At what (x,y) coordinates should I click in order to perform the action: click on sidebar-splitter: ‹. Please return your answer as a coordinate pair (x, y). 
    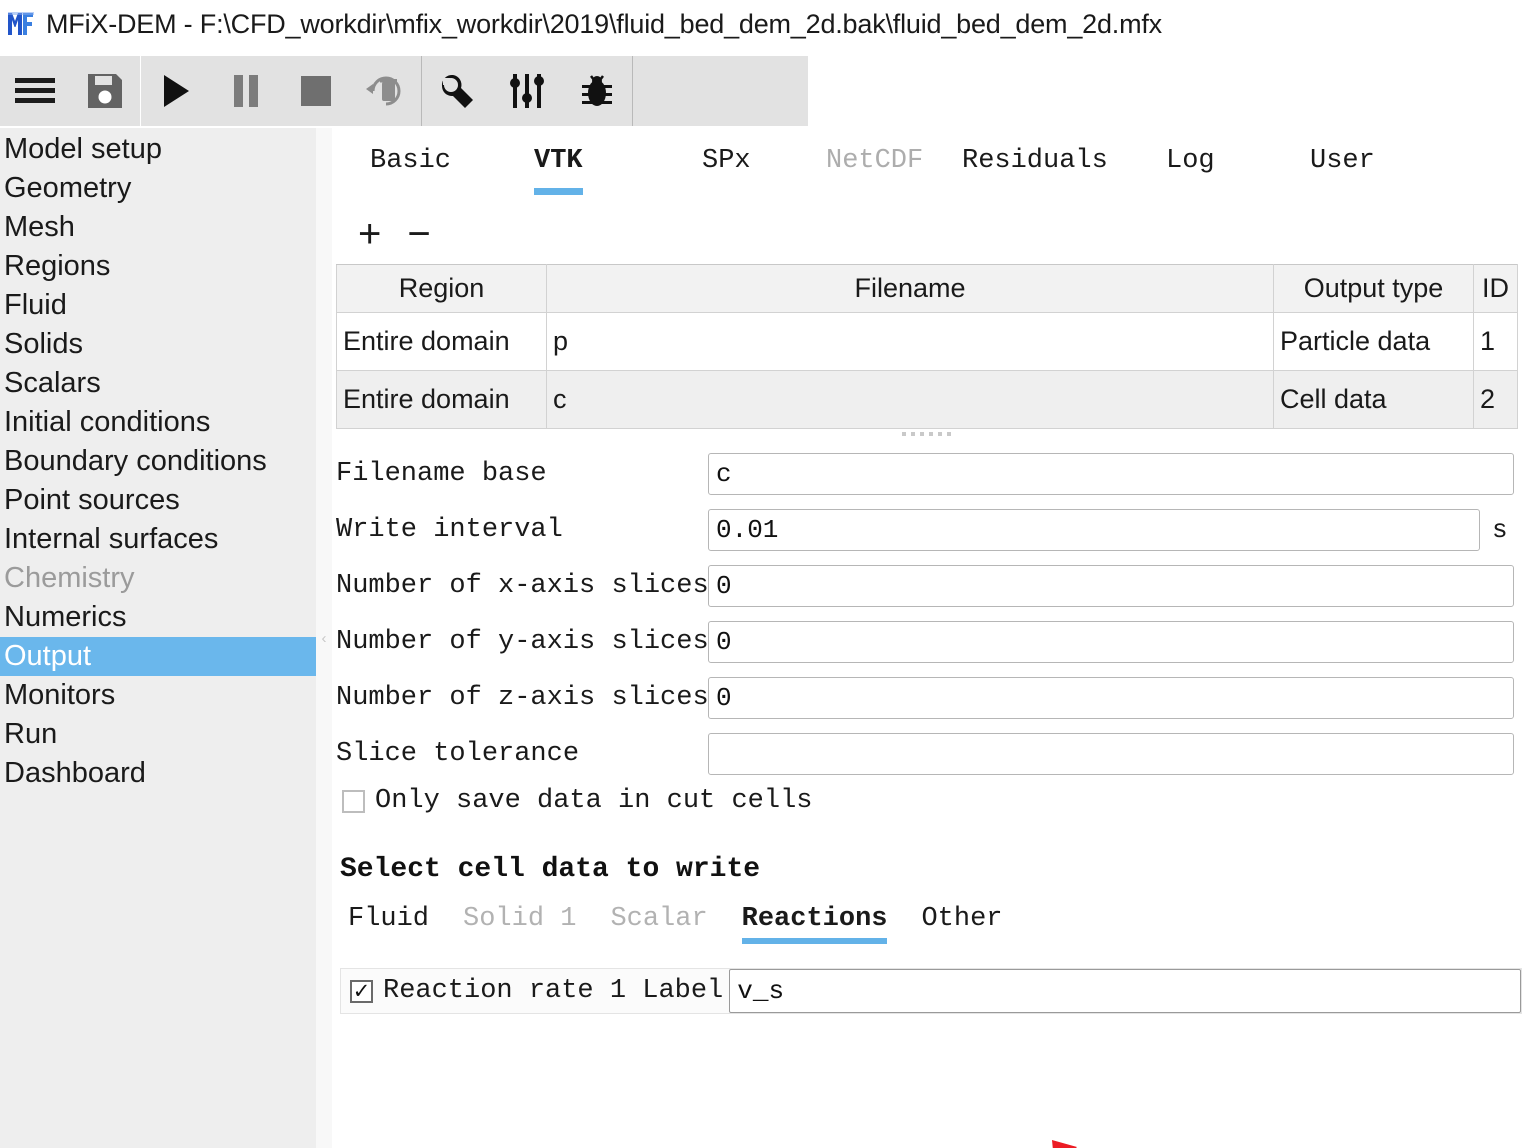
    Looking at the image, I should click on (324, 638).